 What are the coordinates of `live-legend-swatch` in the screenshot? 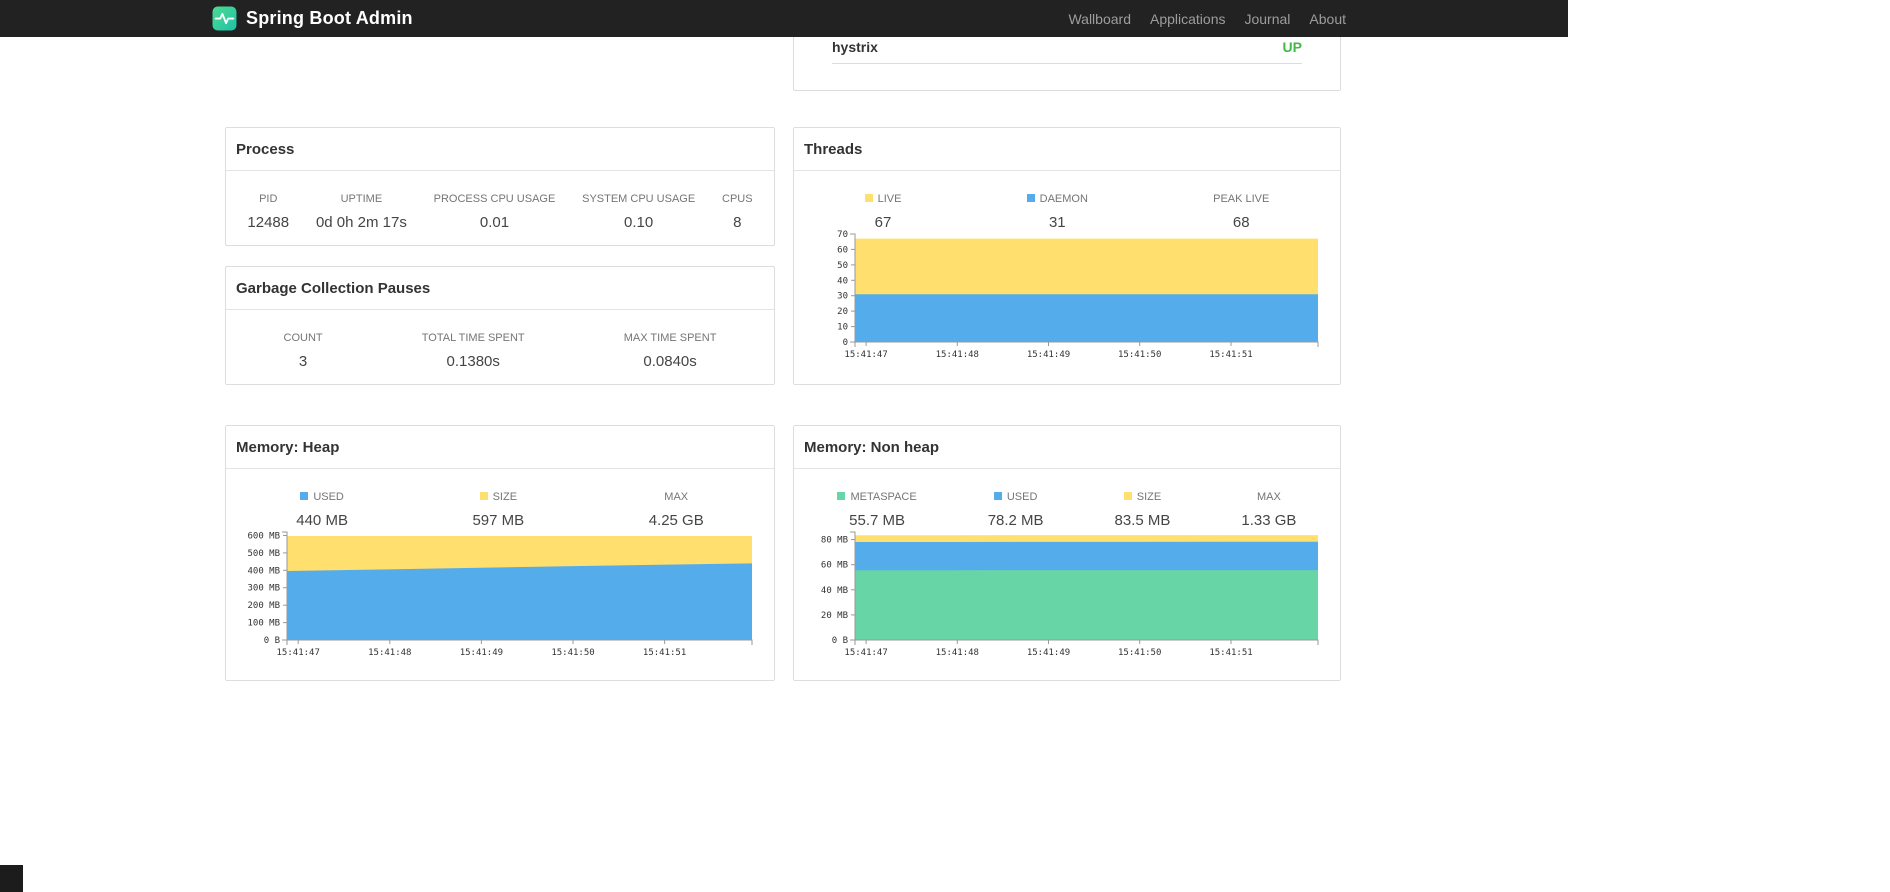 It's located at (868, 198).